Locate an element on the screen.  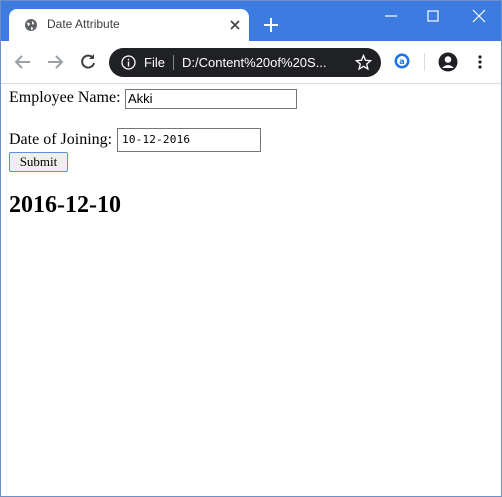
tab-date-attribute: Date Attribute is located at coordinates (129, 25).